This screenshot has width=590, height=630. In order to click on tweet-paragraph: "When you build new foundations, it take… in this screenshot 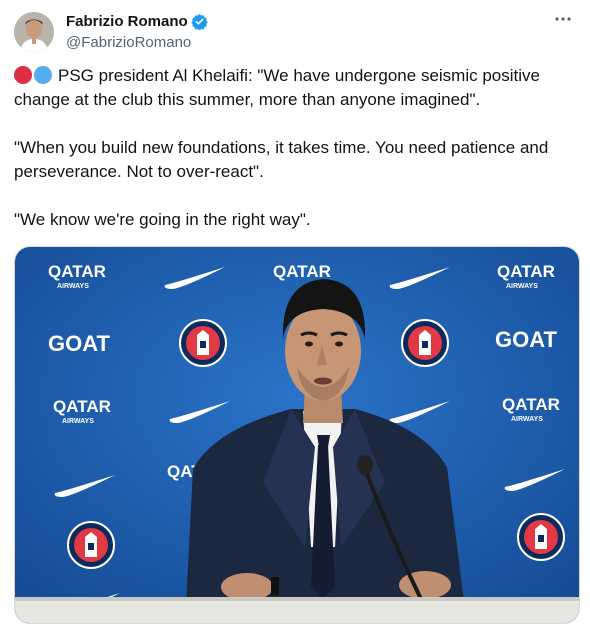, I will do `click(281, 159)`.